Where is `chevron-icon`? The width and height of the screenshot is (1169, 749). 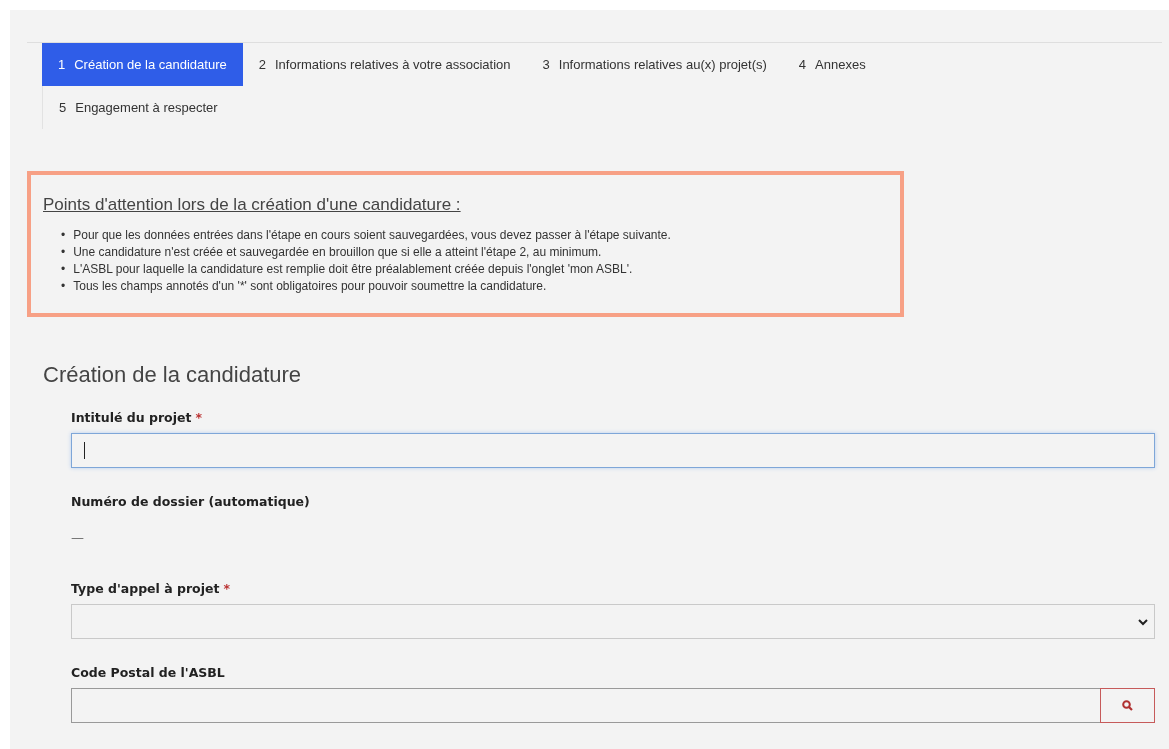 chevron-icon is located at coordinates (1143, 621).